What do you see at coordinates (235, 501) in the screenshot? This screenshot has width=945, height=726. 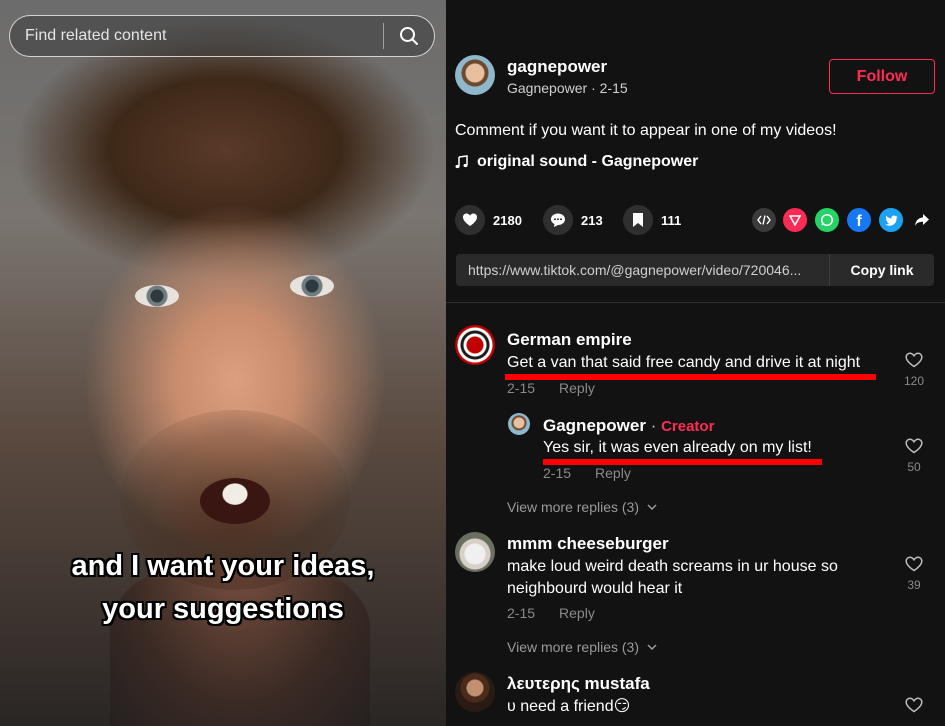 I see `video-subject-mouth` at bounding box center [235, 501].